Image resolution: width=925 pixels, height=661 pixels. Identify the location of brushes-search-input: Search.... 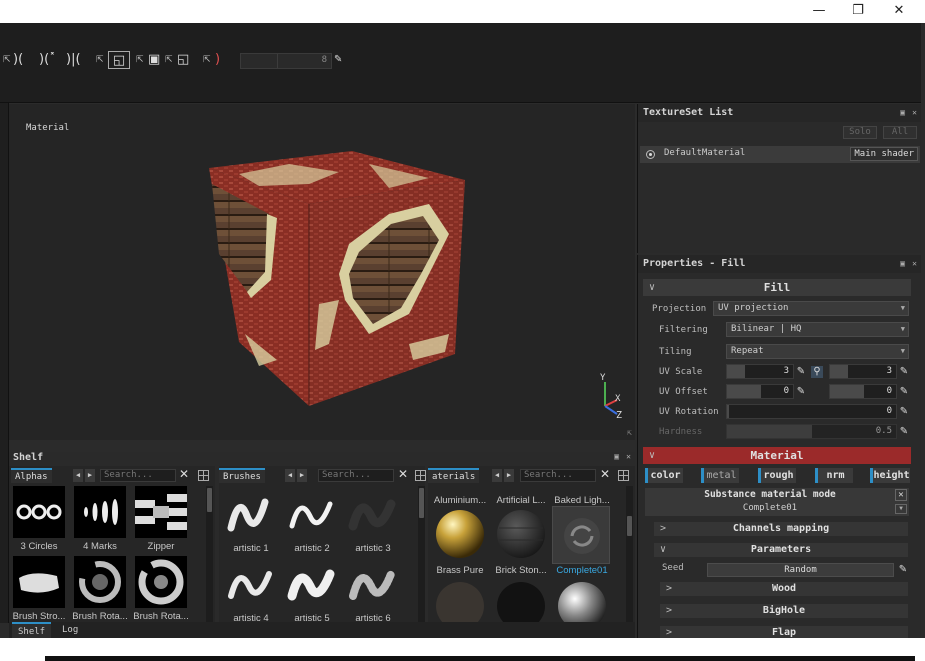
(356, 475).